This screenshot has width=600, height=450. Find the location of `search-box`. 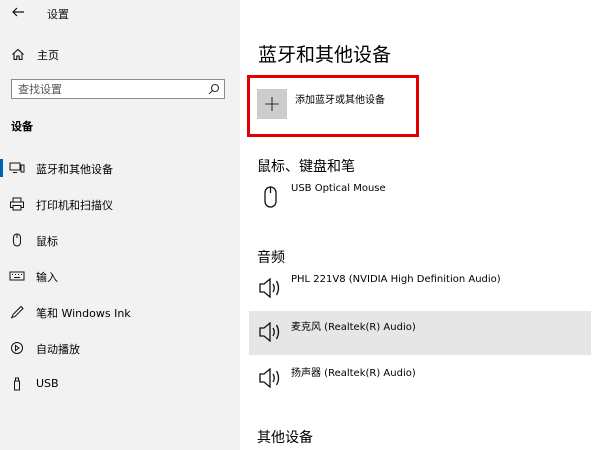

search-box is located at coordinates (118, 89).